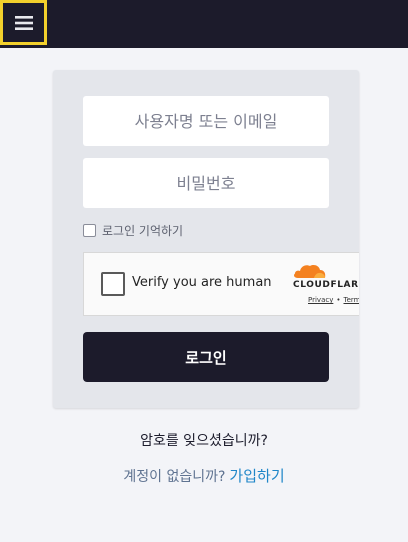 The width and height of the screenshot is (408, 542). What do you see at coordinates (206, 183) in the screenshot?
I see `password-input` at bounding box center [206, 183].